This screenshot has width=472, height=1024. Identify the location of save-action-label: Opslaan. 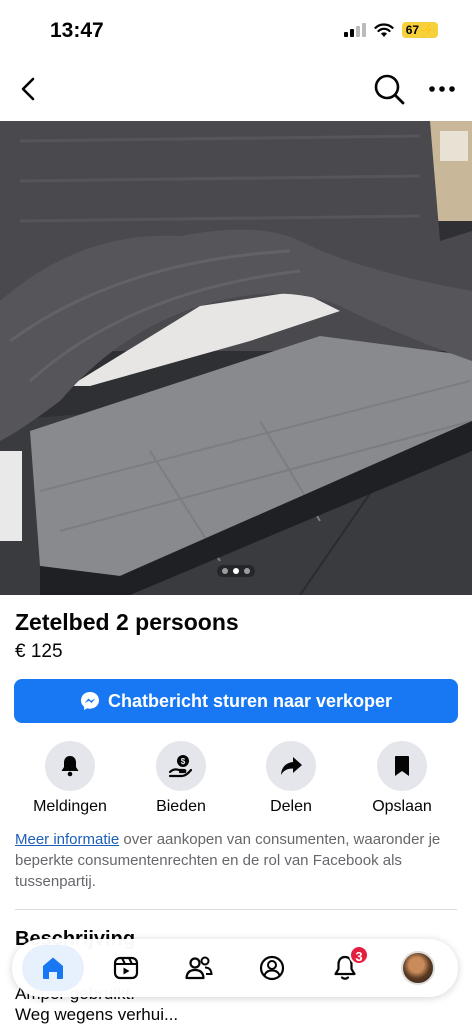
(402, 806).